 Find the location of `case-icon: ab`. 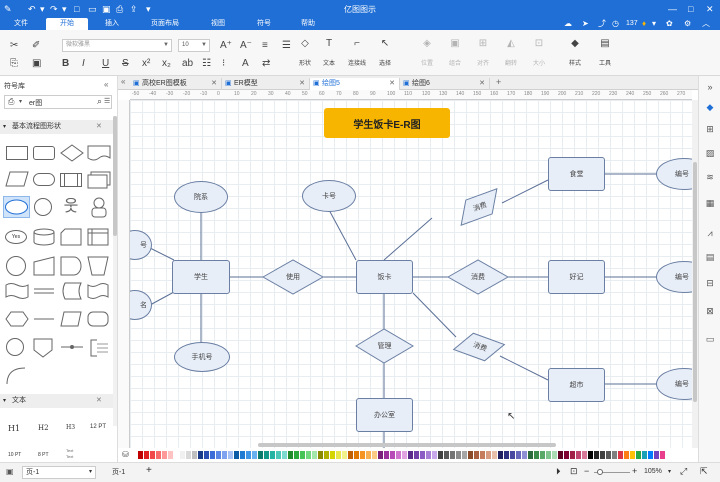

case-icon: ab is located at coordinates (187, 64).